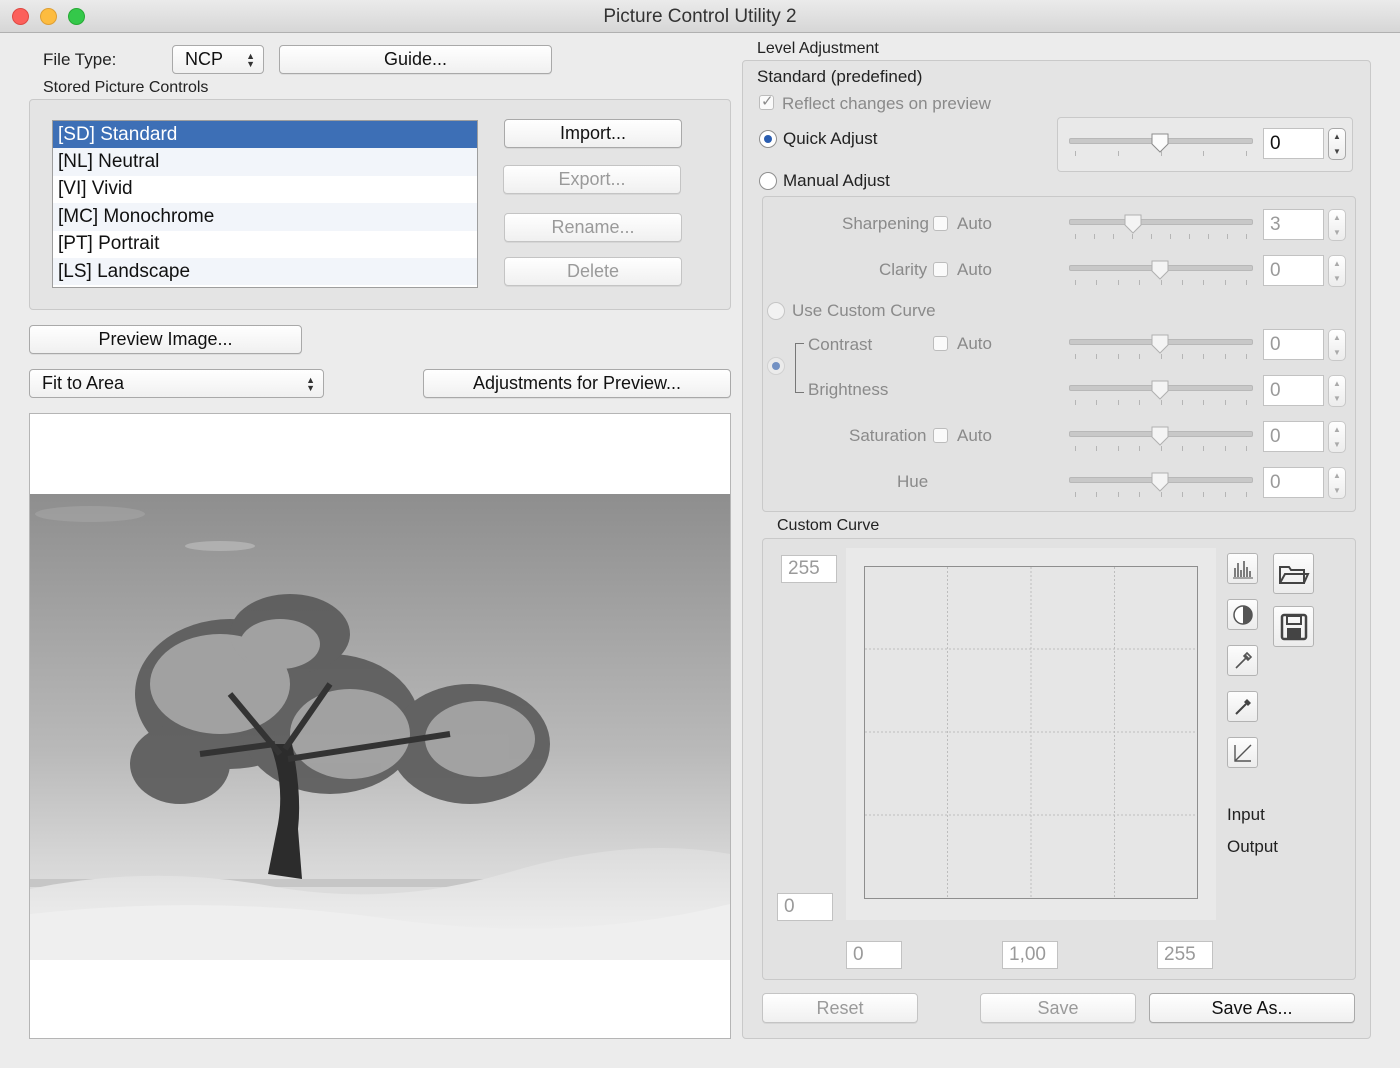 The width and height of the screenshot is (1400, 1068). I want to click on delete-button: Delete, so click(593, 271).